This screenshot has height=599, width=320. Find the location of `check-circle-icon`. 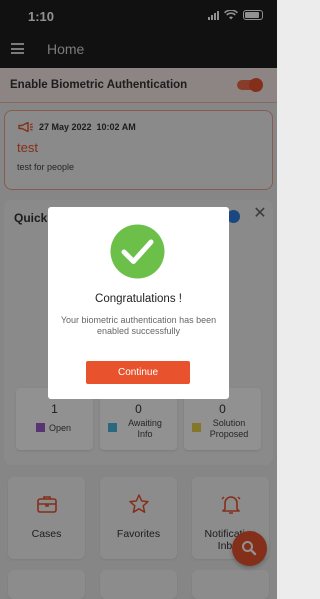

check-circle-icon is located at coordinates (137, 251).